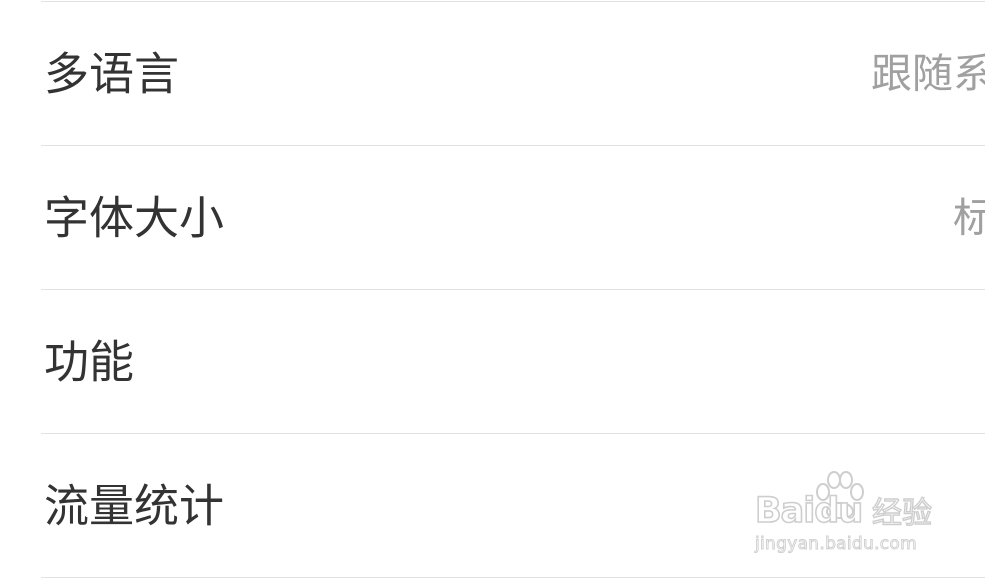  What do you see at coordinates (89, 361) in the screenshot?
I see `row-label-features: 功能` at bounding box center [89, 361].